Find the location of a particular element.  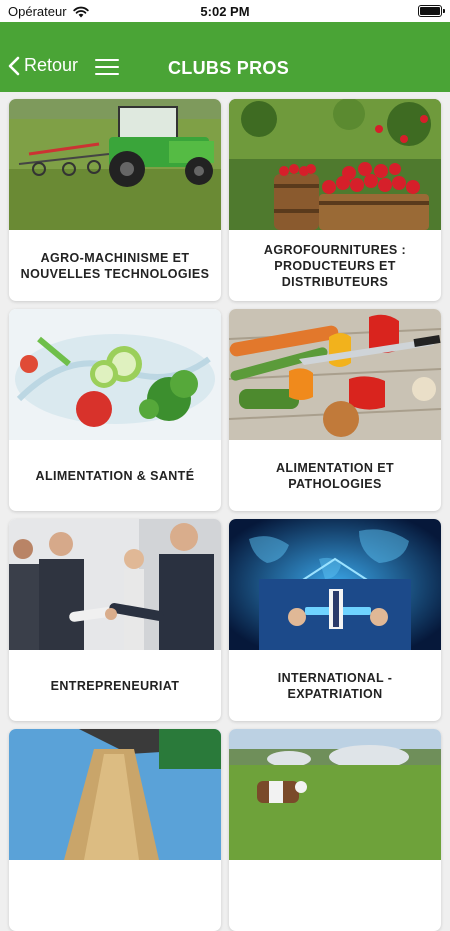

apples-image is located at coordinates (335, 164).